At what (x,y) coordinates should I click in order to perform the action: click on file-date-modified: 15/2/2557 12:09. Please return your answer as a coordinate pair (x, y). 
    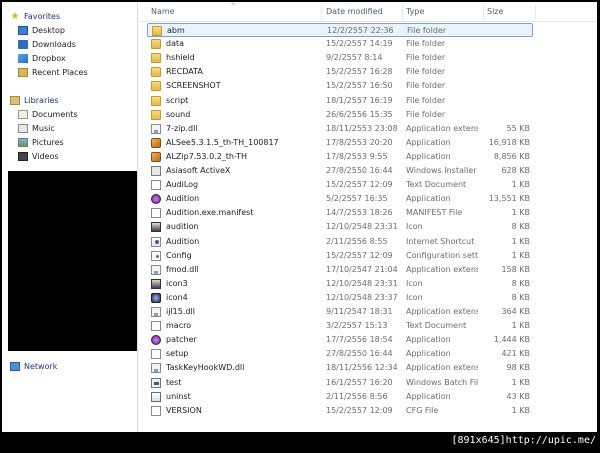
    Looking at the image, I should click on (359, 255).